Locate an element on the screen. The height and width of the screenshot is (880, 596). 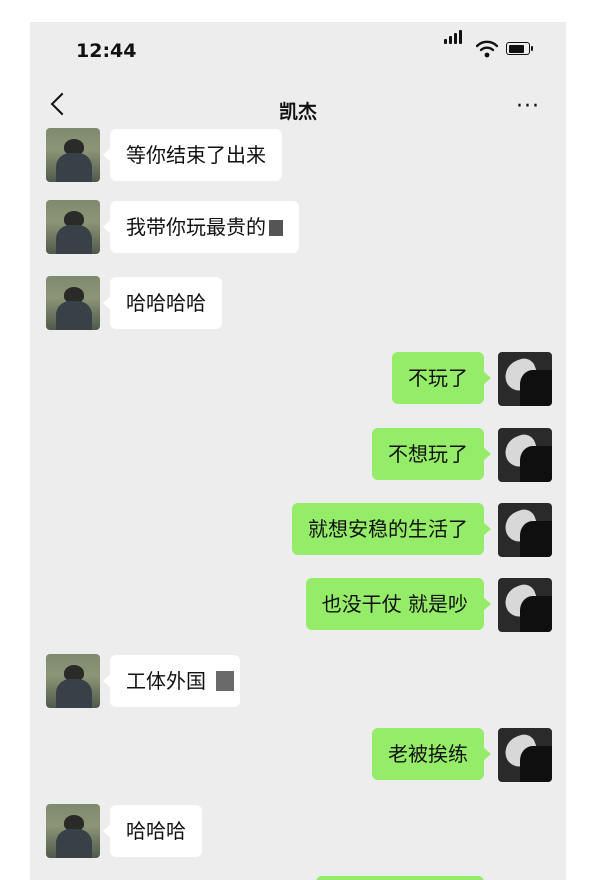
received-message-bubble: 哈哈哈哈 is located at coordinates (162, 303).